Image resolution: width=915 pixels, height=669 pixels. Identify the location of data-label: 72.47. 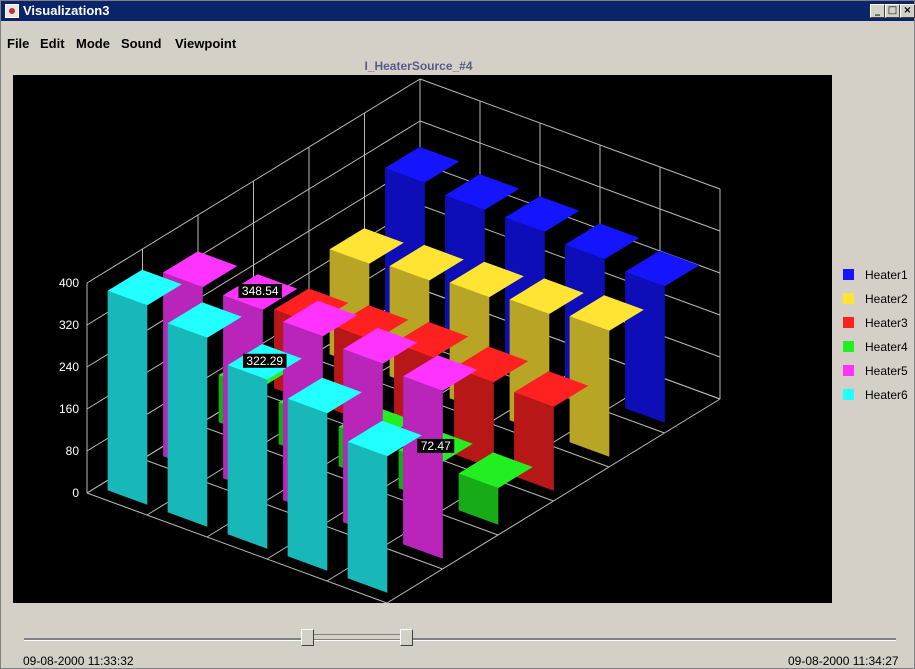
(436, 446).